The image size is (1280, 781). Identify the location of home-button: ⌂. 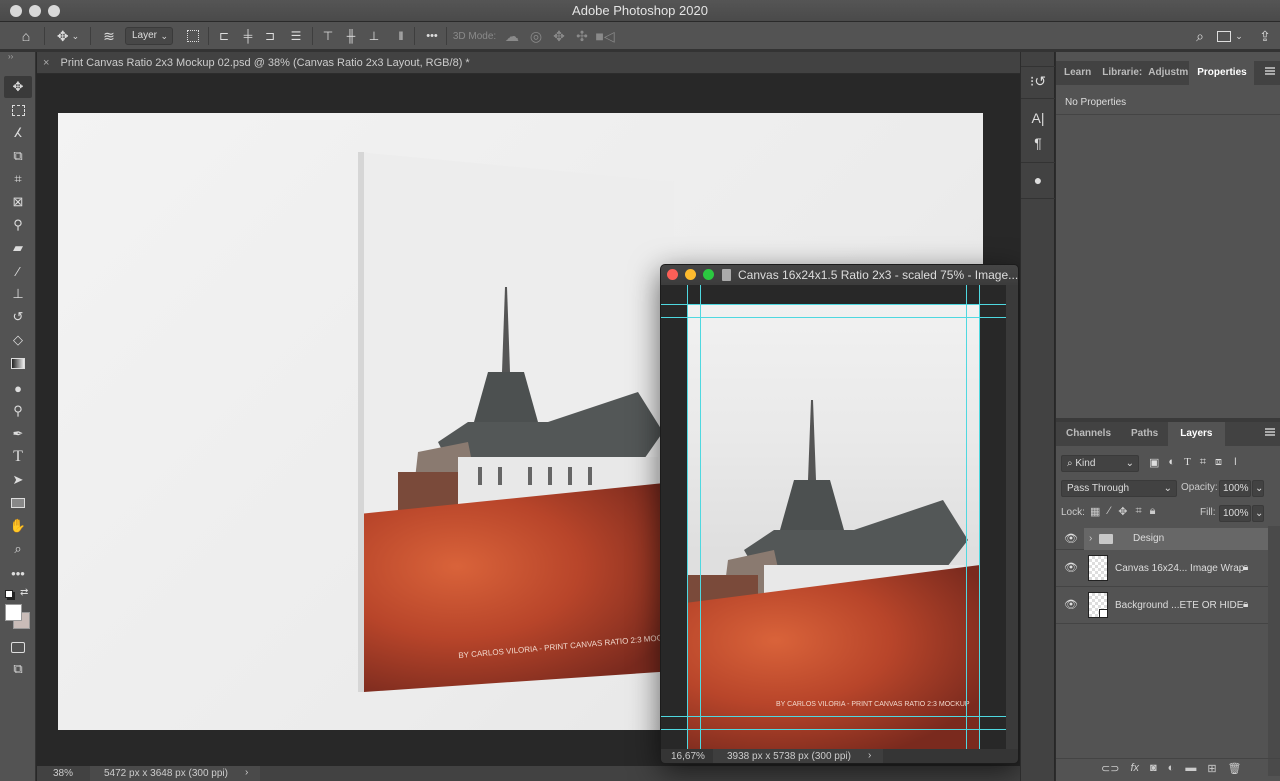
(26, 36).